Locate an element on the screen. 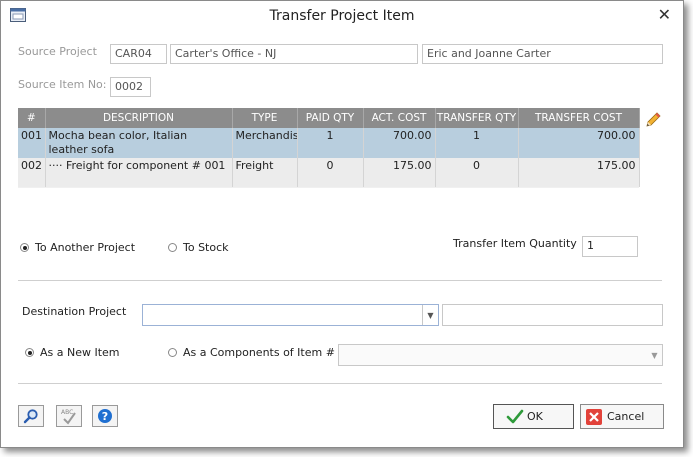 Image resolution: width=693 pixels, height=457 pixels. col-header: TRANSFER QTY is located at coordinates (477, 118).